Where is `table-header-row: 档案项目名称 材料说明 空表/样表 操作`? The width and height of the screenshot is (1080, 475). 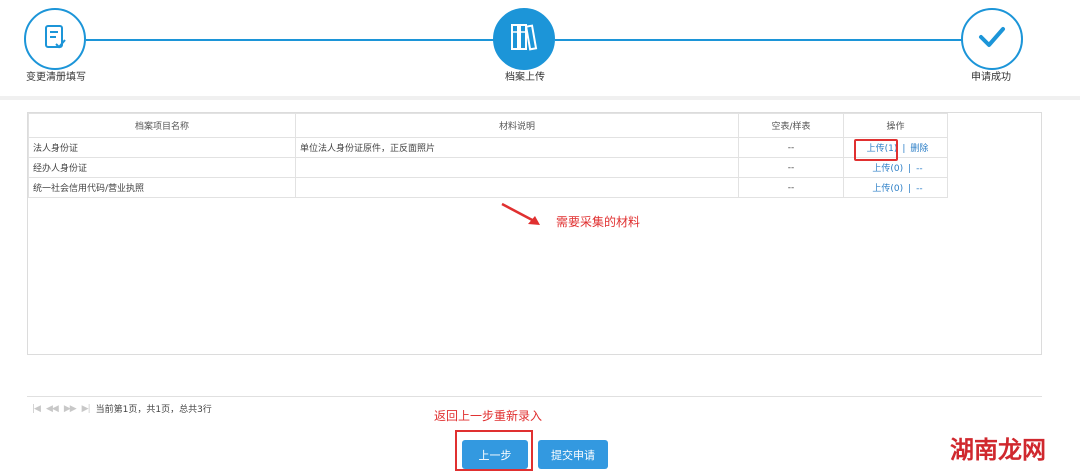
table-header-row: 档案项目名称 材料说明 空表/样表 操作 is located at coordinates (488, 125).